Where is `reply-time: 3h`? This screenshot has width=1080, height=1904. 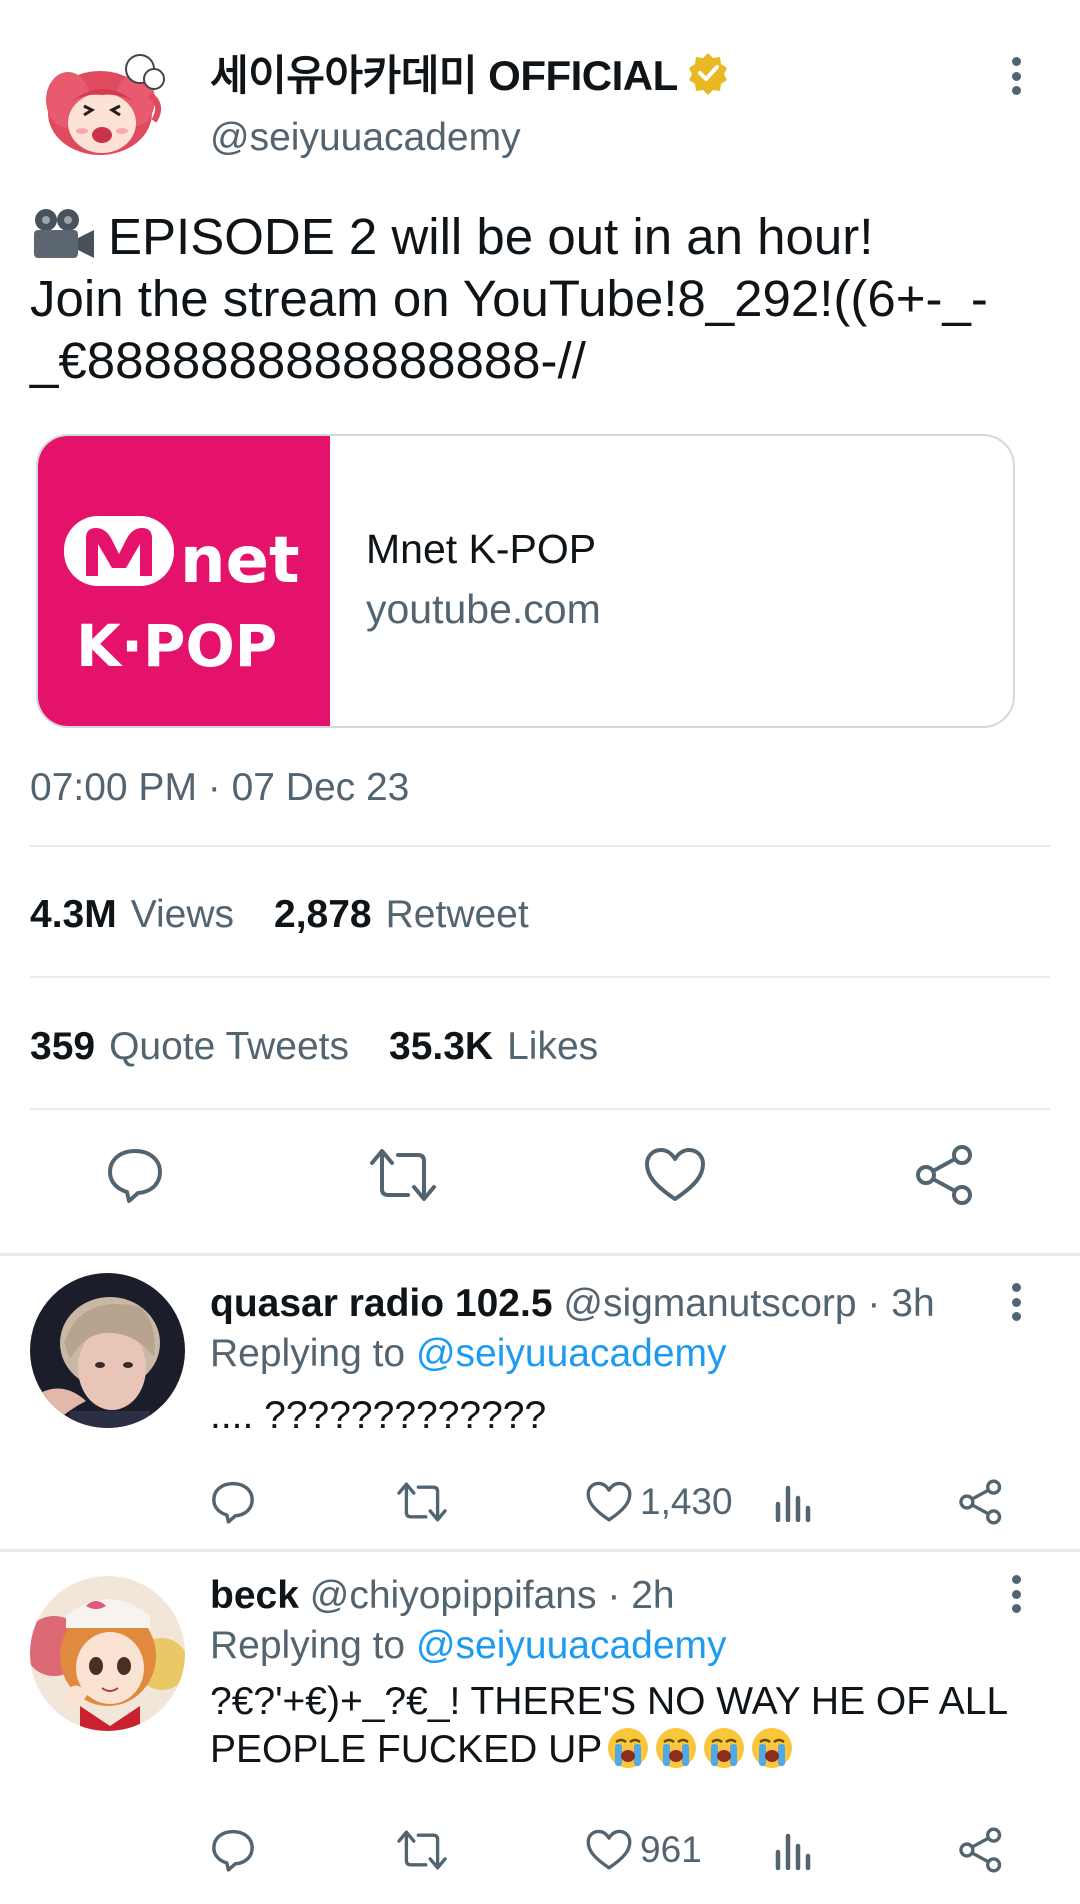
reply-time: 3h is located at coordinates (912, 1303).